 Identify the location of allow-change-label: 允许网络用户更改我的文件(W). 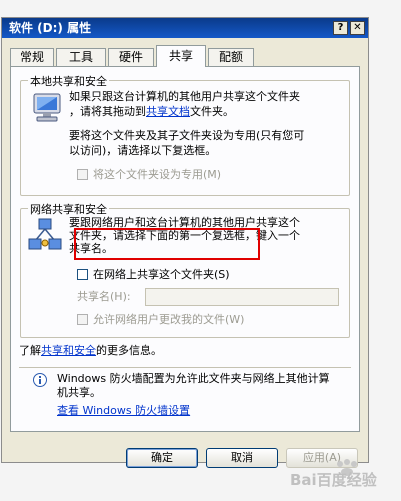
(169, 319).